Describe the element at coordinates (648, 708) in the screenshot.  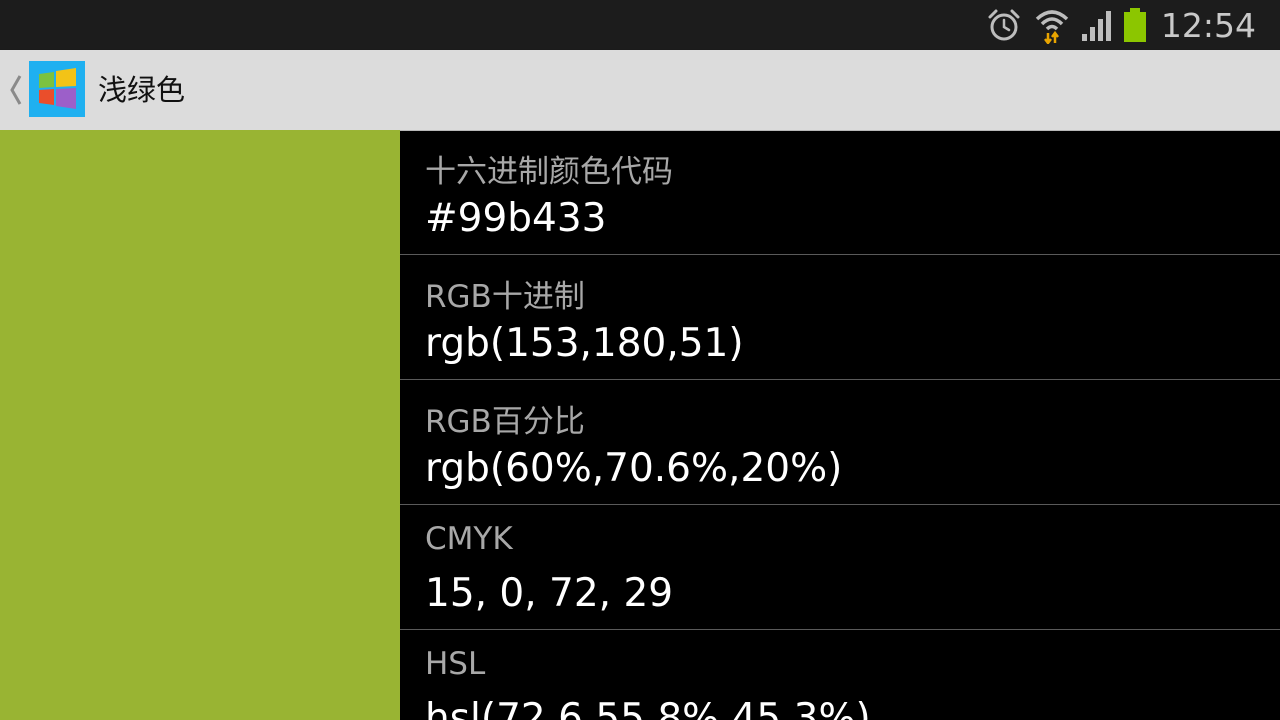
I see `list-item-value: hsl(72.6,55.8%,45.3%)` at that location.